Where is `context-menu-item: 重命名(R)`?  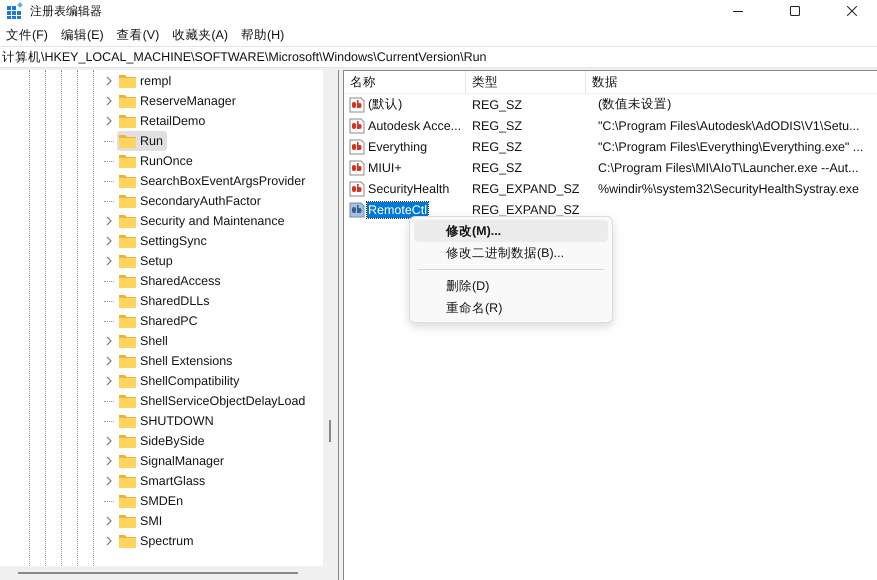
context-menu-item: 重命名(R) is located at coordinates (511, 308).